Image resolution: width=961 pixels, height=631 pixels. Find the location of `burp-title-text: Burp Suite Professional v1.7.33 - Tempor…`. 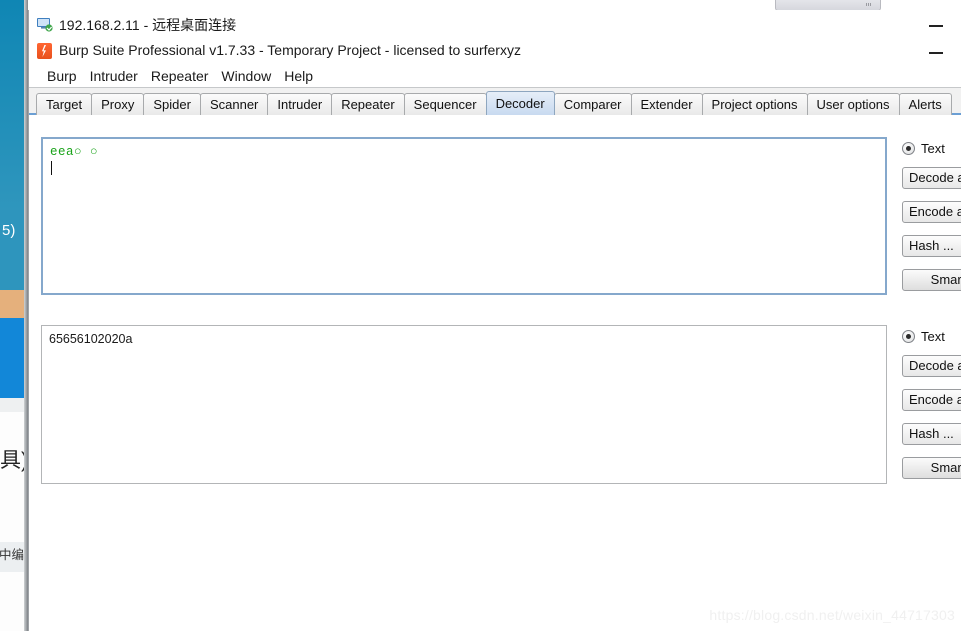

burp-title-text: Burp Suite Professional v1.7.33 - Tempor… is located at coordinates (290, 50).